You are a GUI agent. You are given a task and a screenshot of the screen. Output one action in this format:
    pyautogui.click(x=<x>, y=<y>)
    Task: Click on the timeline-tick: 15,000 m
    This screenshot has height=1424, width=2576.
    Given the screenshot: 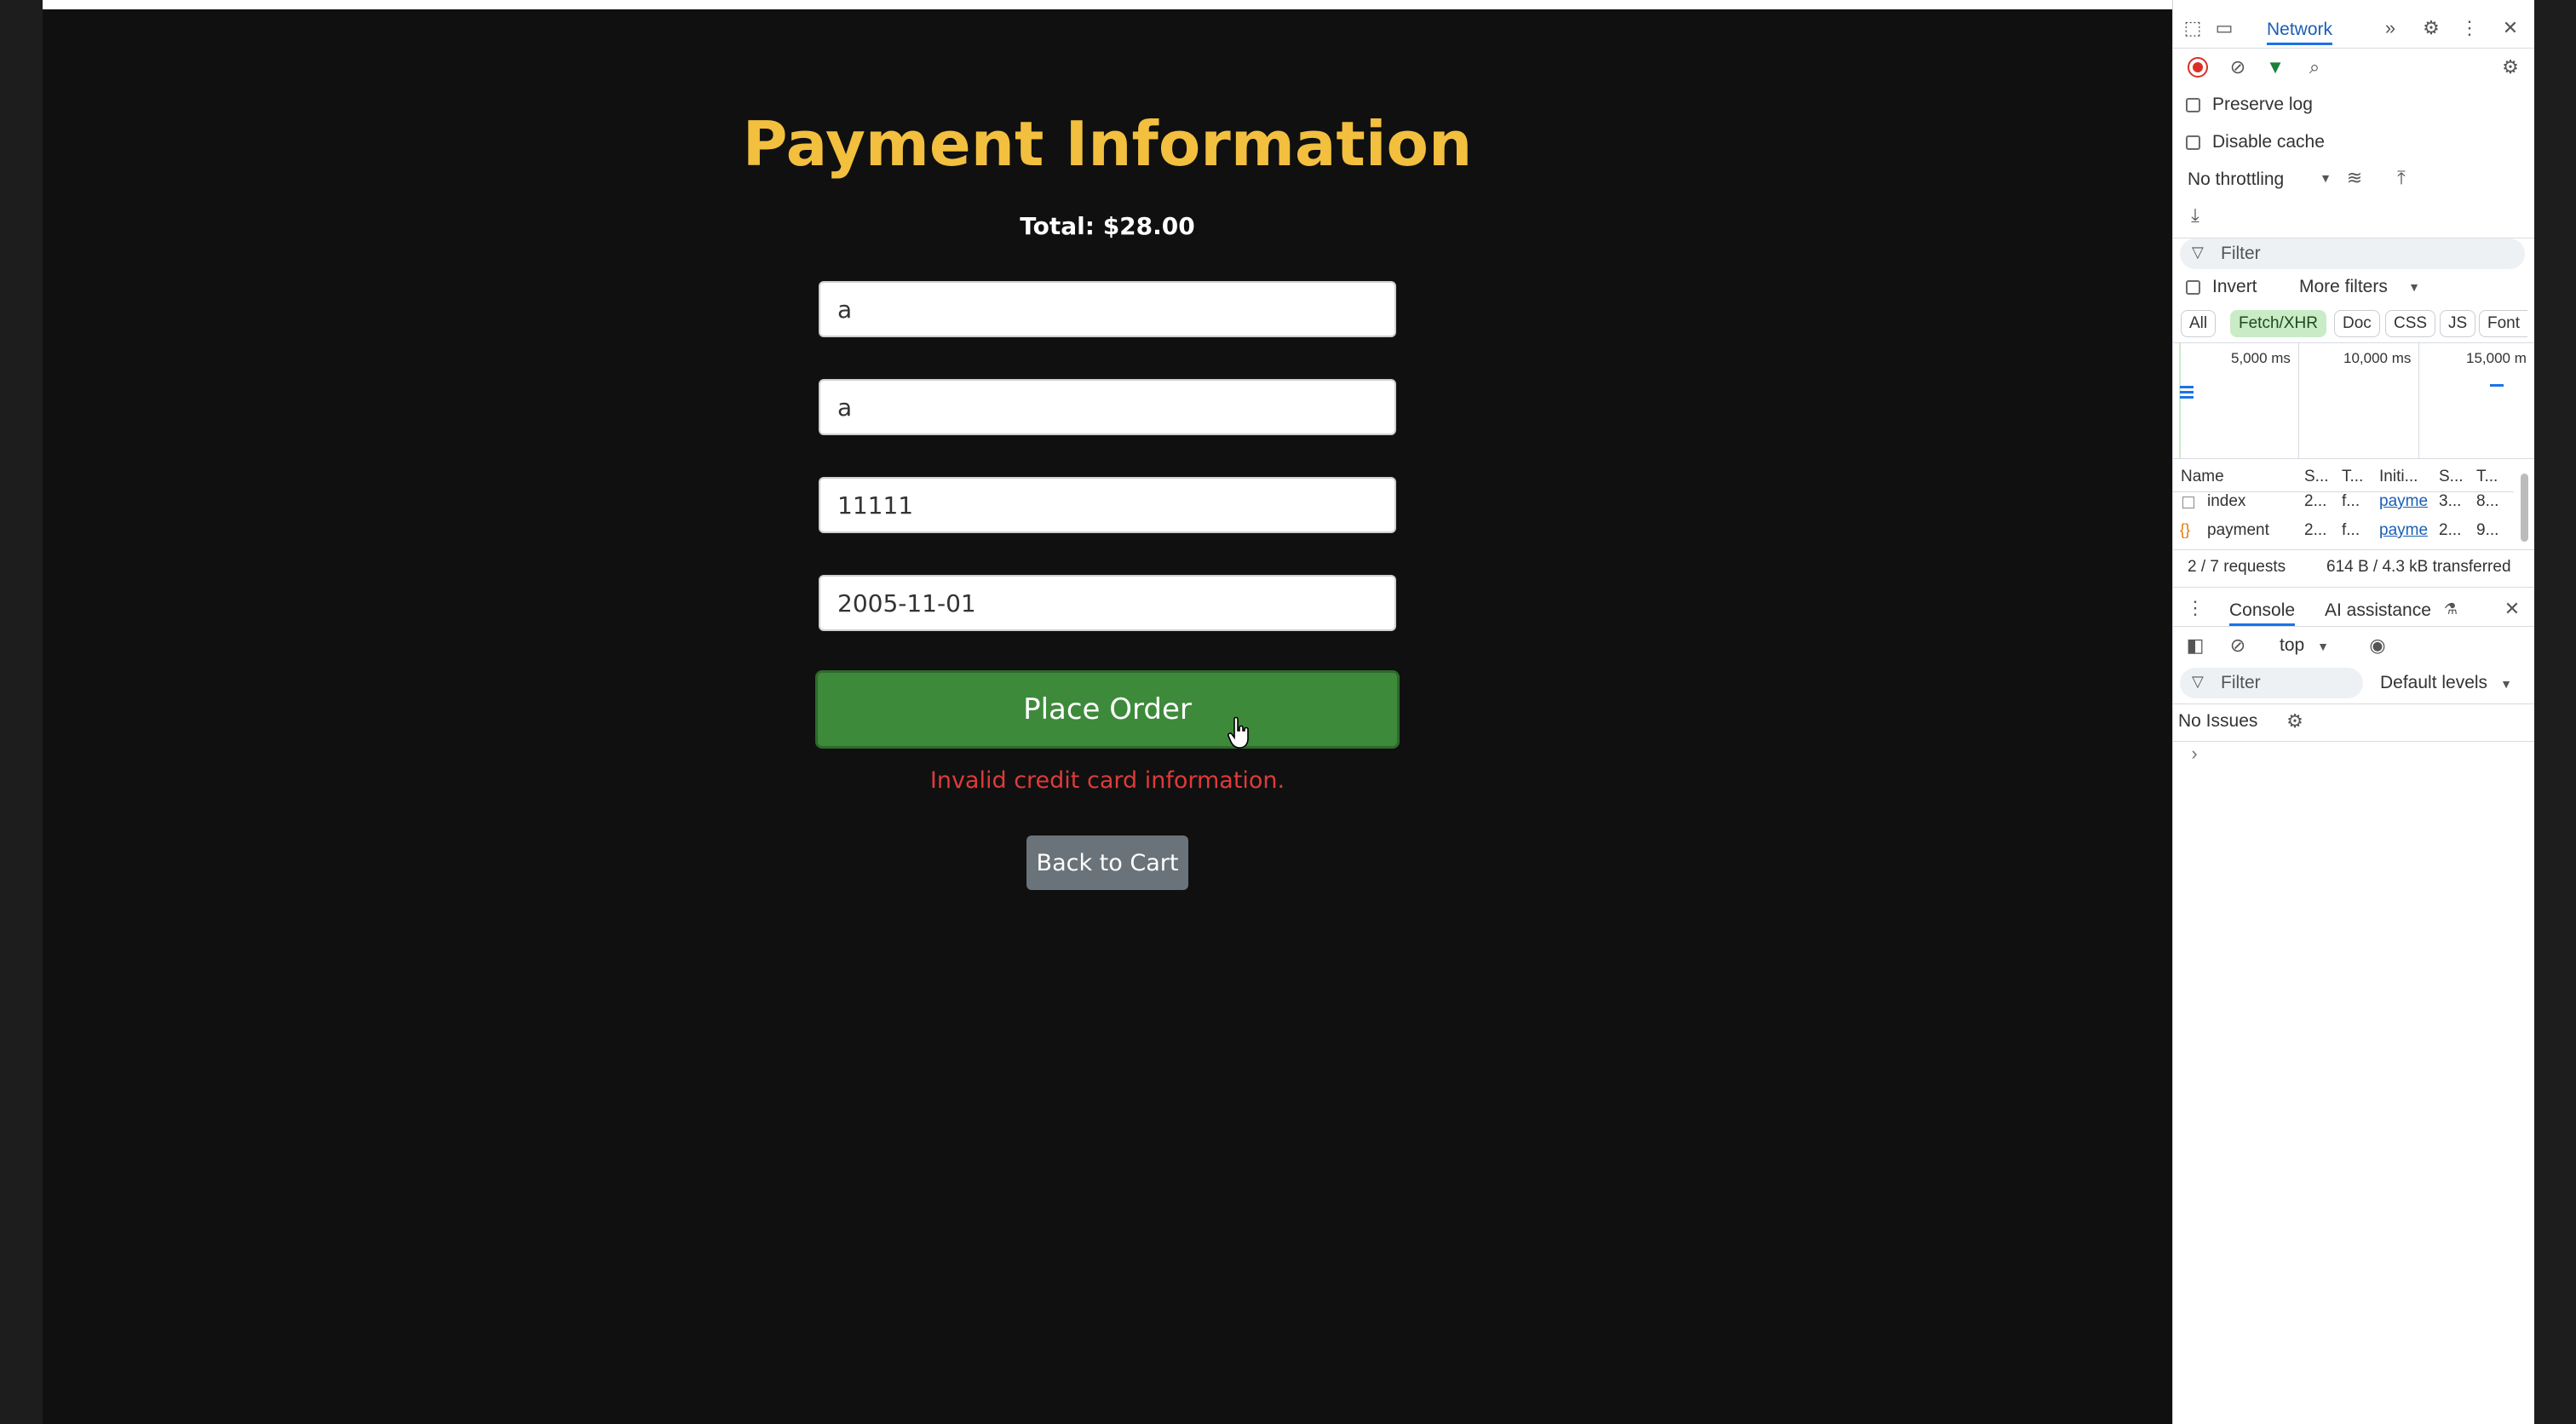 What is the action you would take?
    pyautogui.click(x=2496, y=358)
    